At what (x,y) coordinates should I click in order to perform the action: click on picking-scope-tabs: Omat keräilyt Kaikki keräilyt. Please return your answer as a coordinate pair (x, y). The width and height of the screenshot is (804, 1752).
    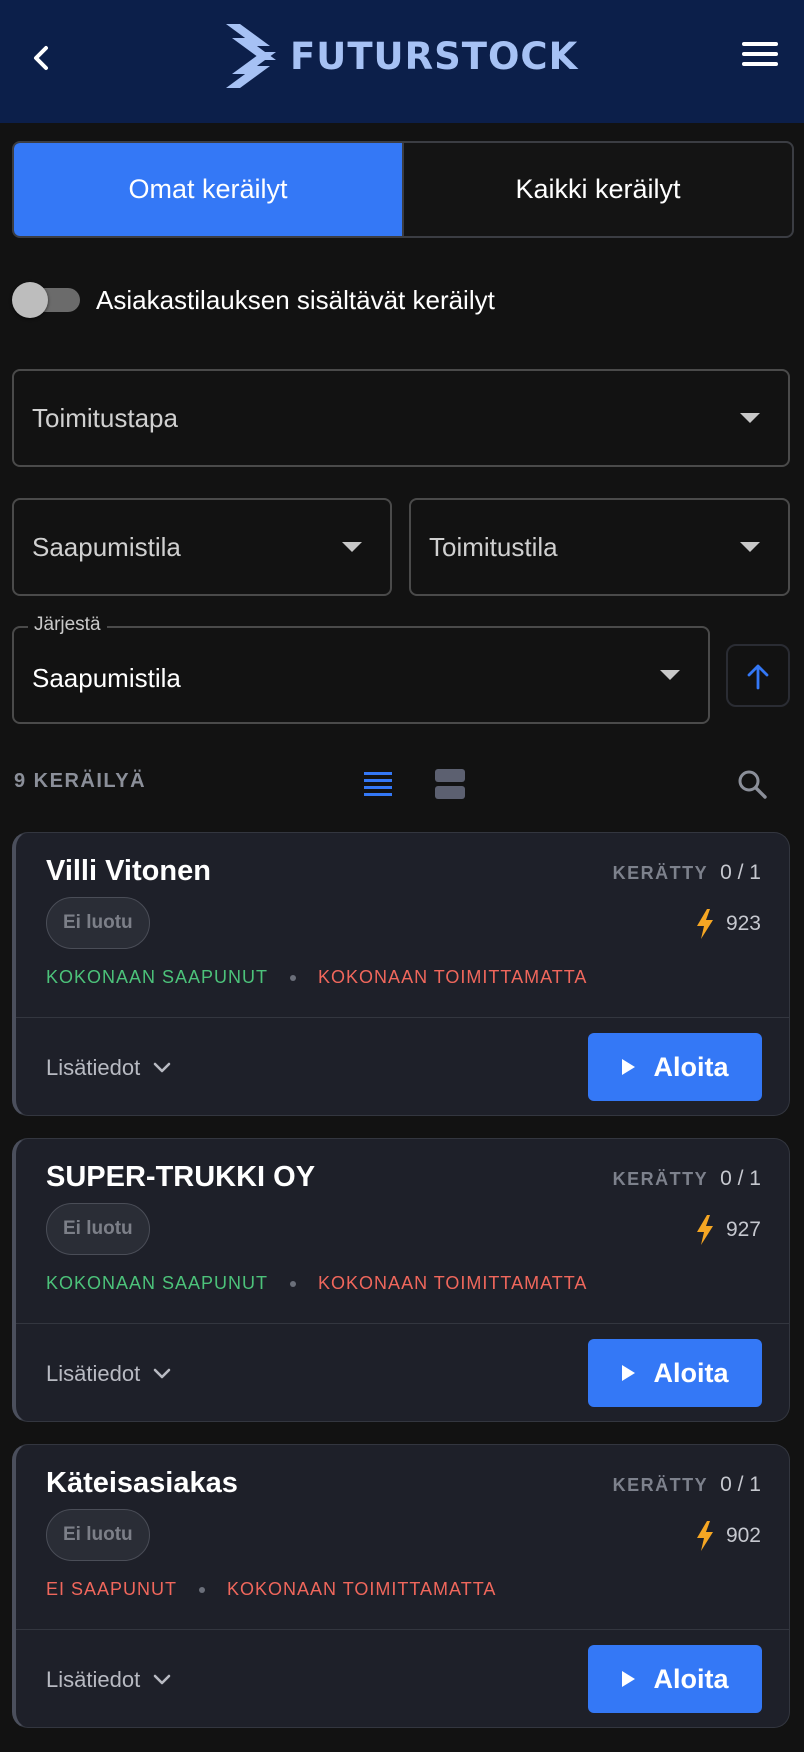
    Looking at the image, I should click on (403, 189).